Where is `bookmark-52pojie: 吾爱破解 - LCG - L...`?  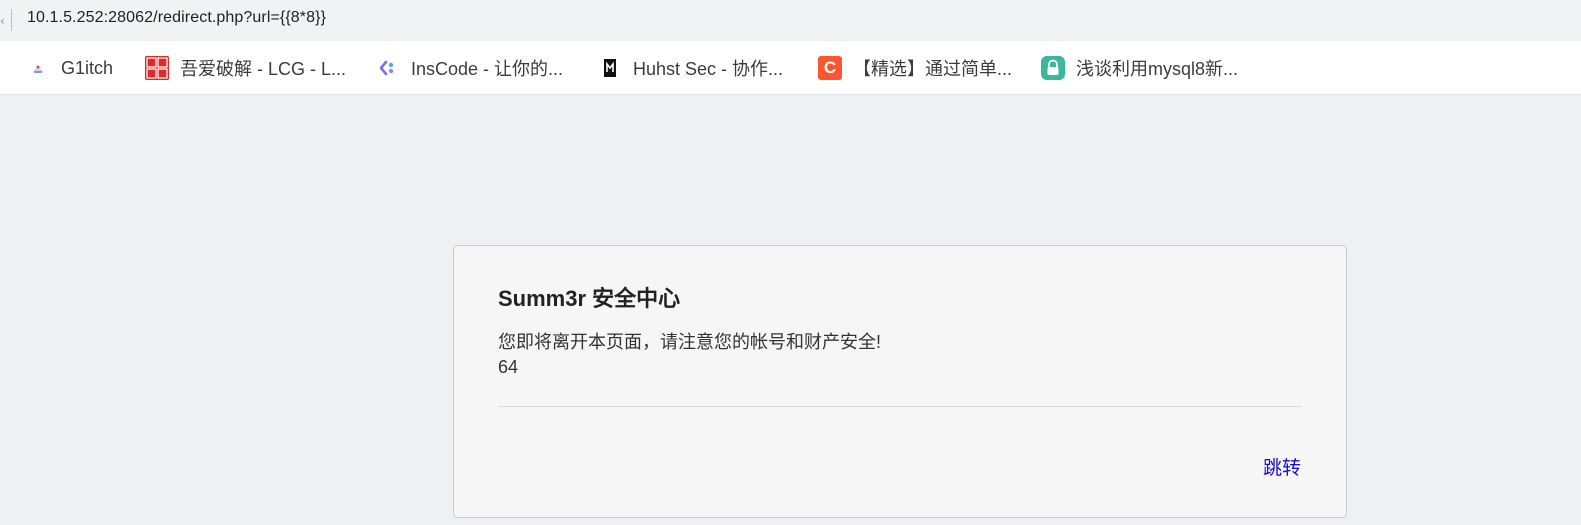 bookmark-52pojie: 吾爱破解 - LCG - L... is located at coordinates (245, 68).